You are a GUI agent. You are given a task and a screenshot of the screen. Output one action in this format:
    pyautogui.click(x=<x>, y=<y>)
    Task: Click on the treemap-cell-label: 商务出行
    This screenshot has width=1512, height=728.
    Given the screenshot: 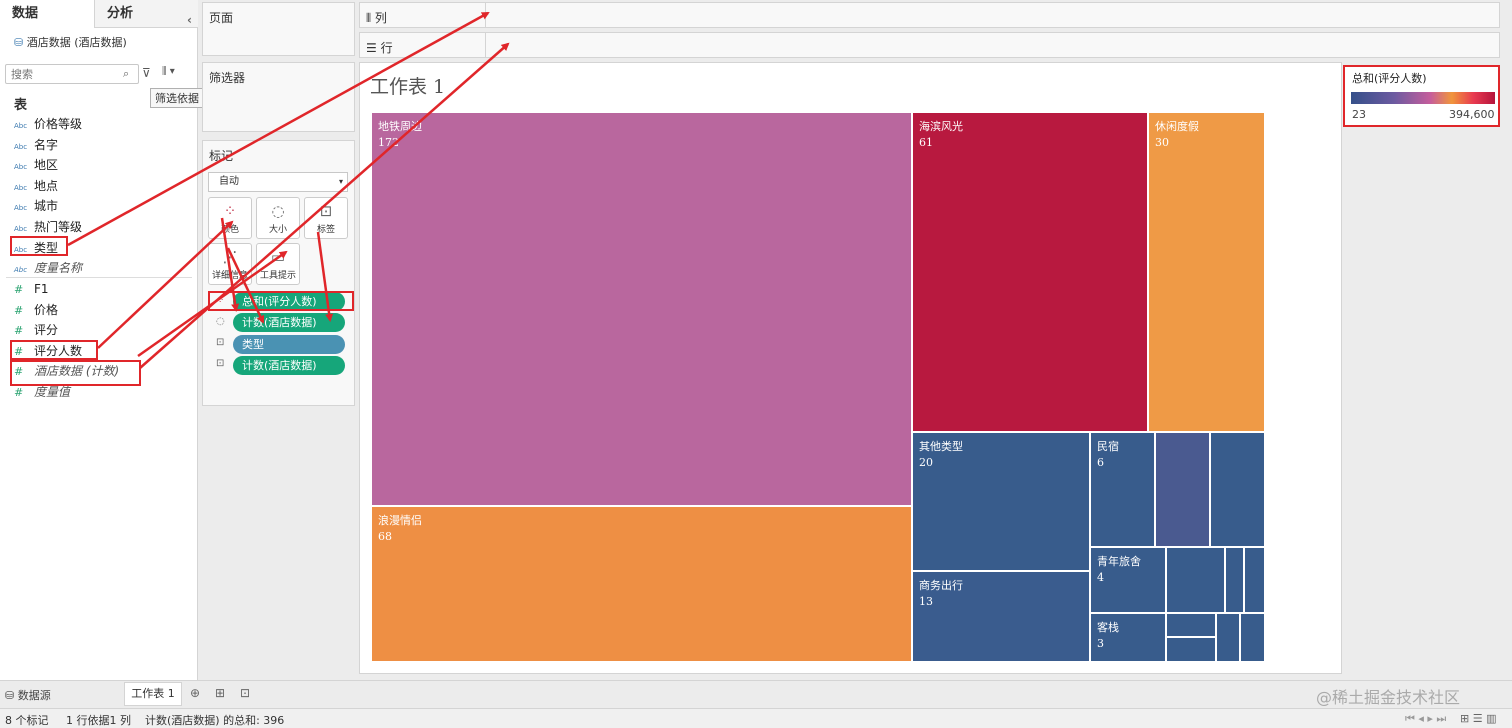 What is the action you would take?
    pyautogui.click(x=941, y=585)
    